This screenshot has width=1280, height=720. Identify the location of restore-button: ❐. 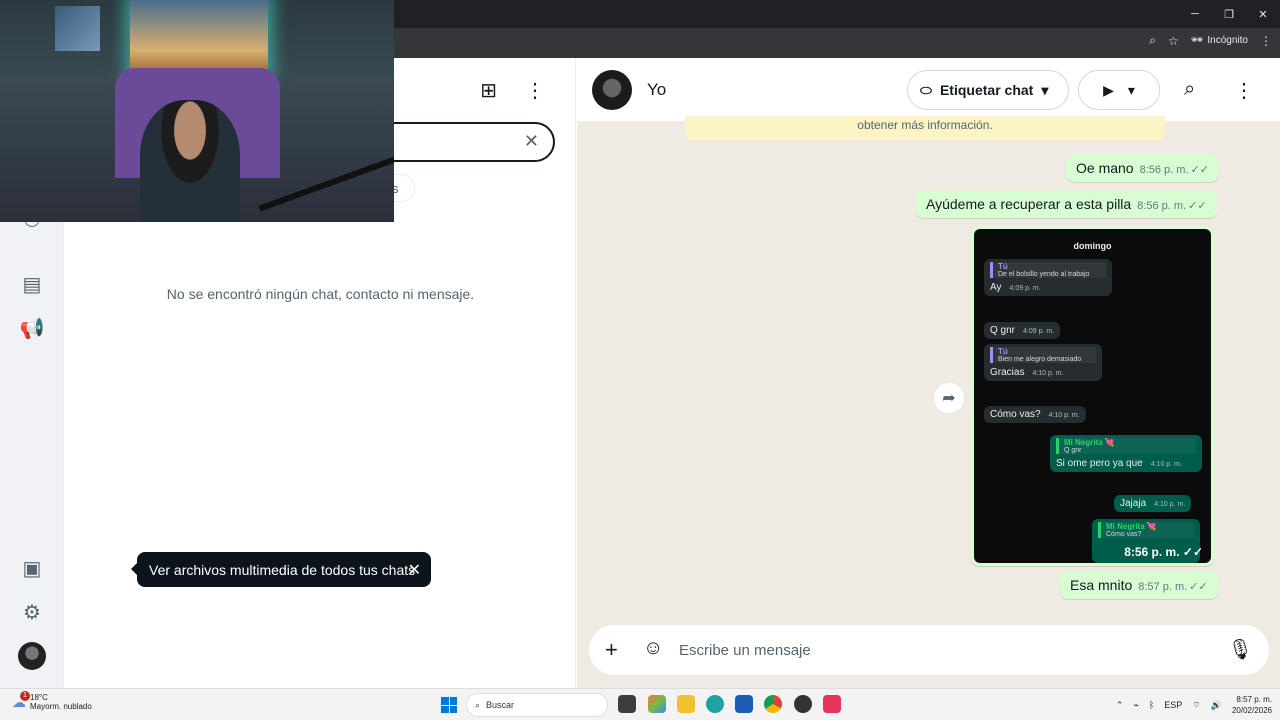
(1229, 14).